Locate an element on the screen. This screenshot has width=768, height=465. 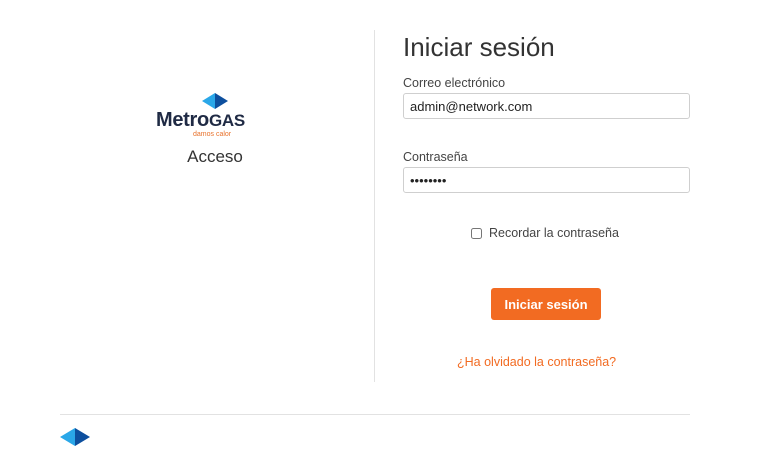
forgot-password-link: ¿Ha olvidado la contraseña? is located at coordinates (536, 362).